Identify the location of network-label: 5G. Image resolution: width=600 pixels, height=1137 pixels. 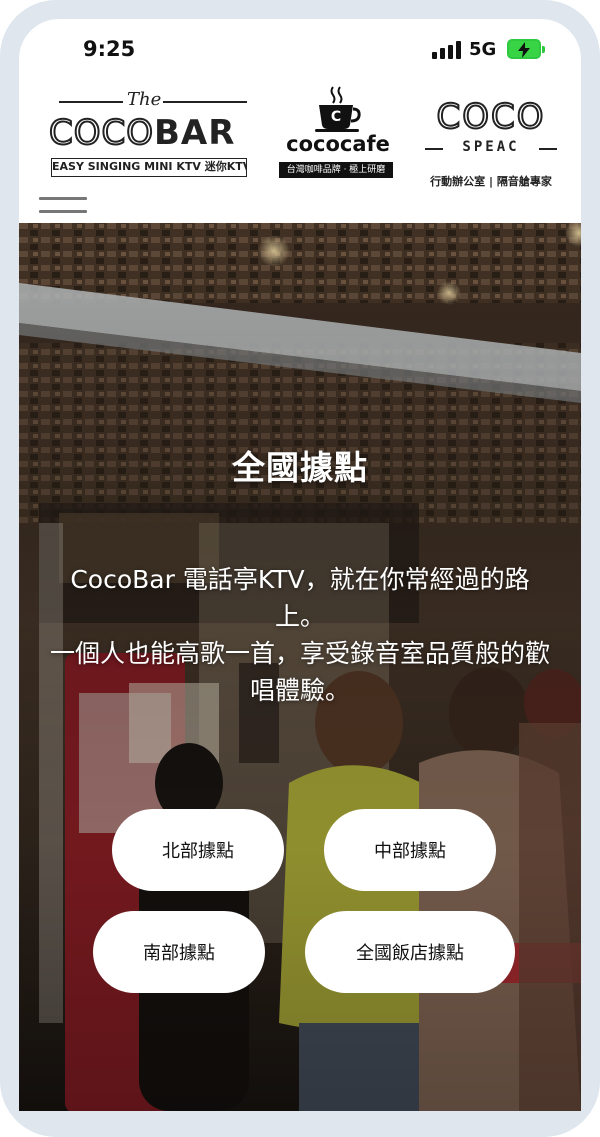
(483, 49).